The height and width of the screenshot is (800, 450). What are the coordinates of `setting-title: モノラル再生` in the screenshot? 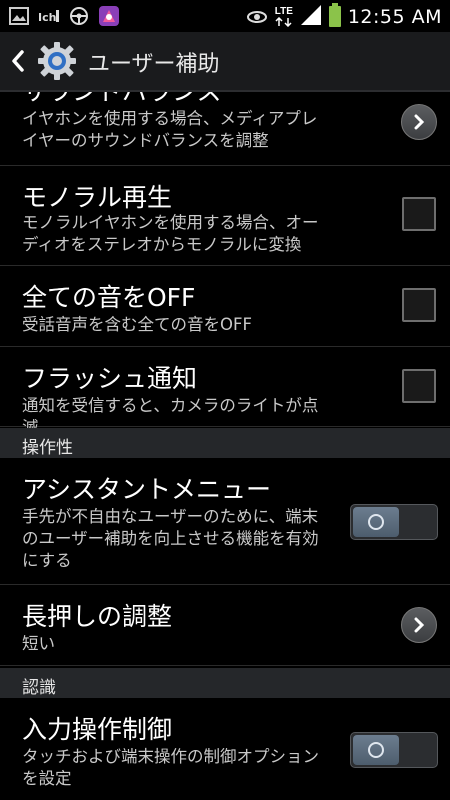 It's located at (97, 197).